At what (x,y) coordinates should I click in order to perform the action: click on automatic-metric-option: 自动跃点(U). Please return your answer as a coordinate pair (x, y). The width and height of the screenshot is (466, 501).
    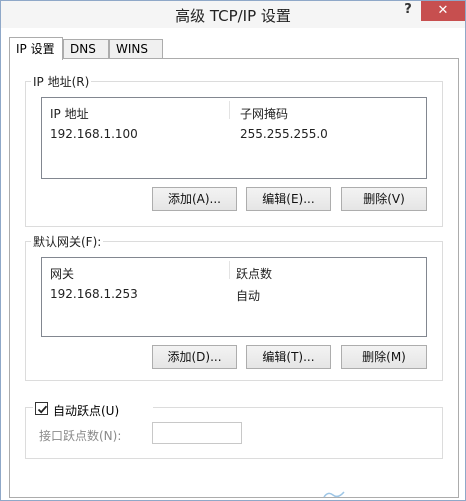
    Looking at the image, I should click on (93, 409).